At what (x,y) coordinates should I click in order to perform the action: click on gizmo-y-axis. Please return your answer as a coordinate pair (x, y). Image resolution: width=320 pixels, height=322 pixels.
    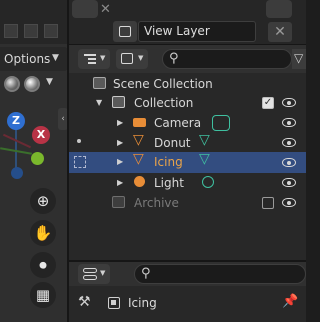
    Looking at the image, I should click on (37, 158).